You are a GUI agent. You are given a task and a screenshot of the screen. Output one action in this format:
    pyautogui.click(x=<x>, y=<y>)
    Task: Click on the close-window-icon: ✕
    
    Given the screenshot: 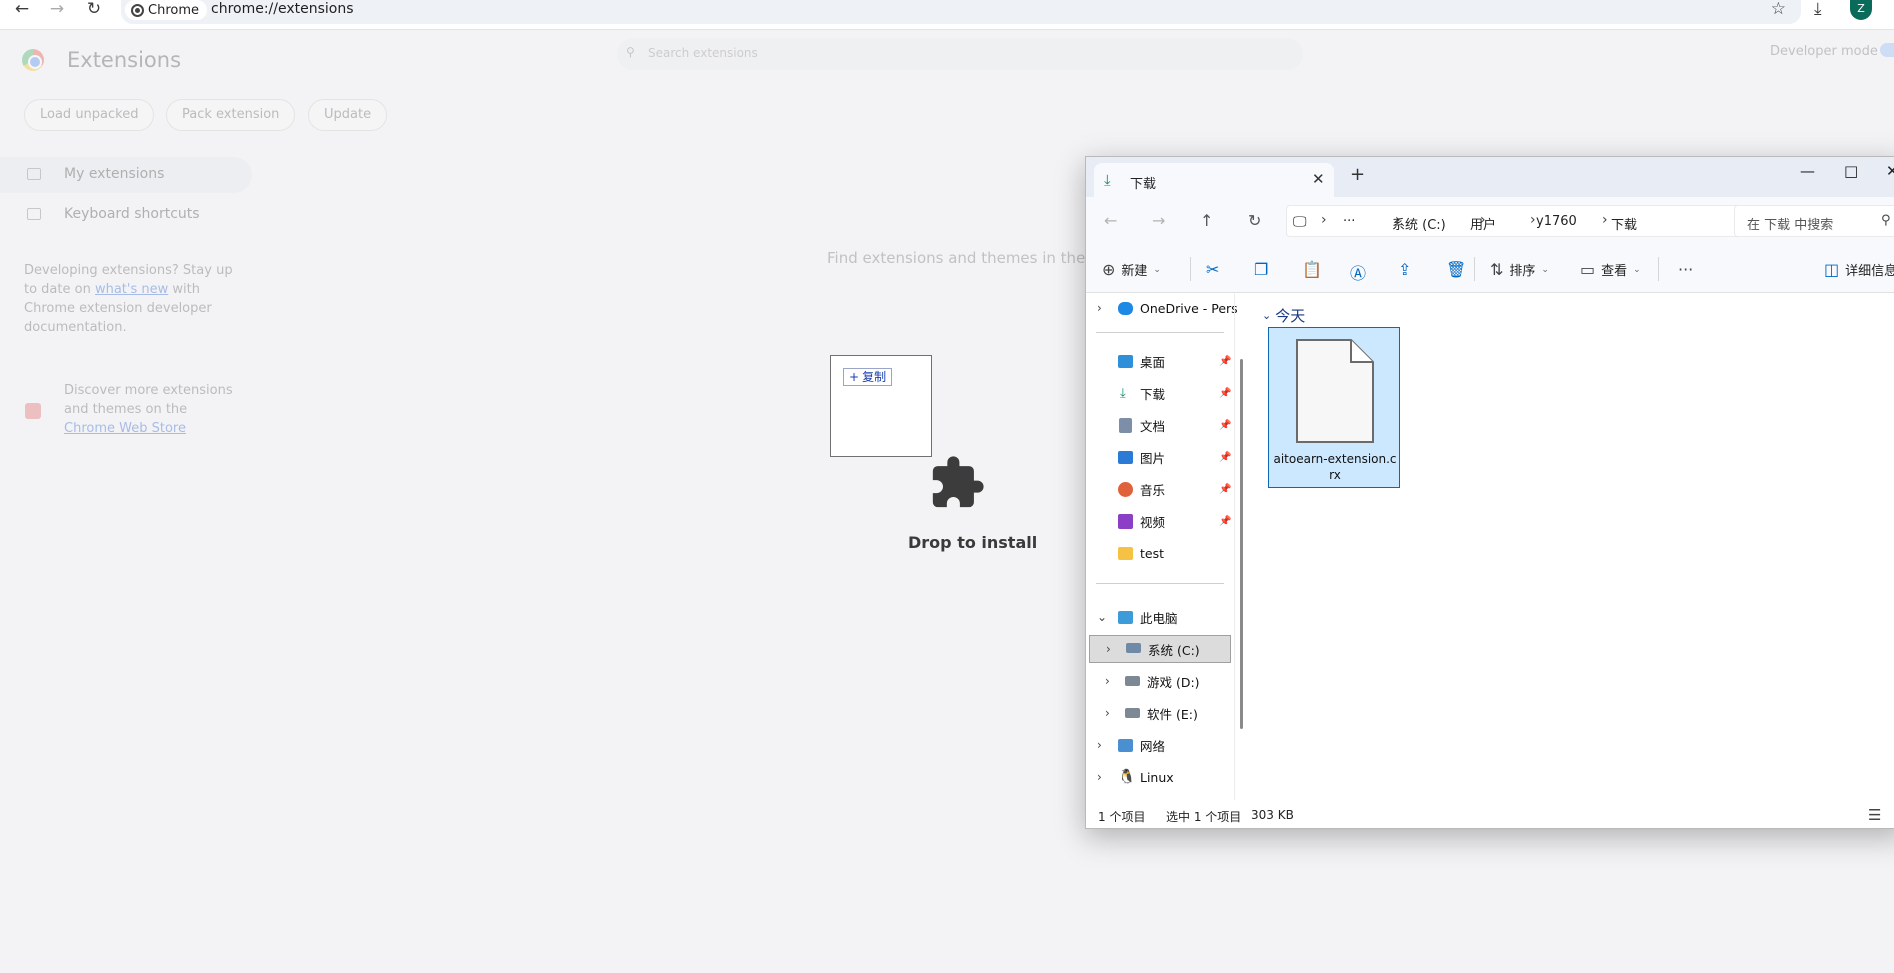 What is the action you would take?
    pyautogui.click(x=1890, y=171)
    